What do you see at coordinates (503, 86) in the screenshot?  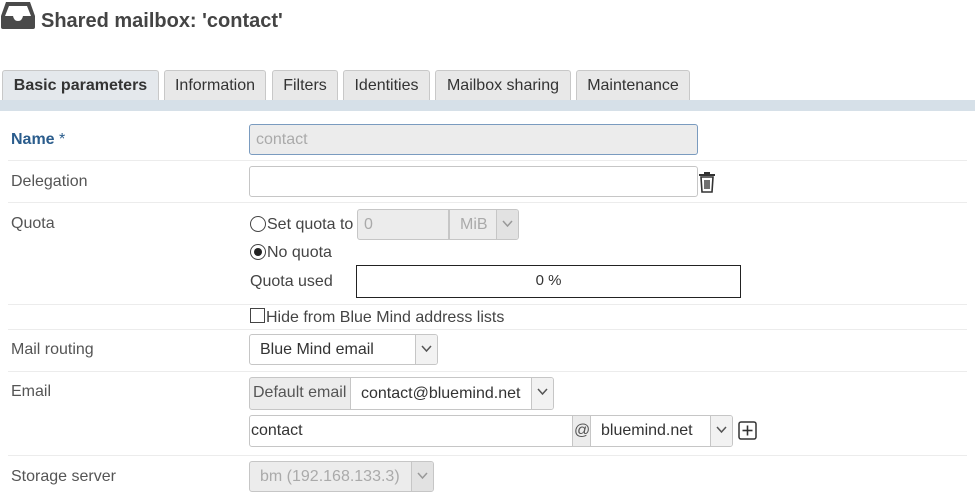 I see `tab-mailbox-sharing: Mailbox sharing` at bounding box center [503, 86].